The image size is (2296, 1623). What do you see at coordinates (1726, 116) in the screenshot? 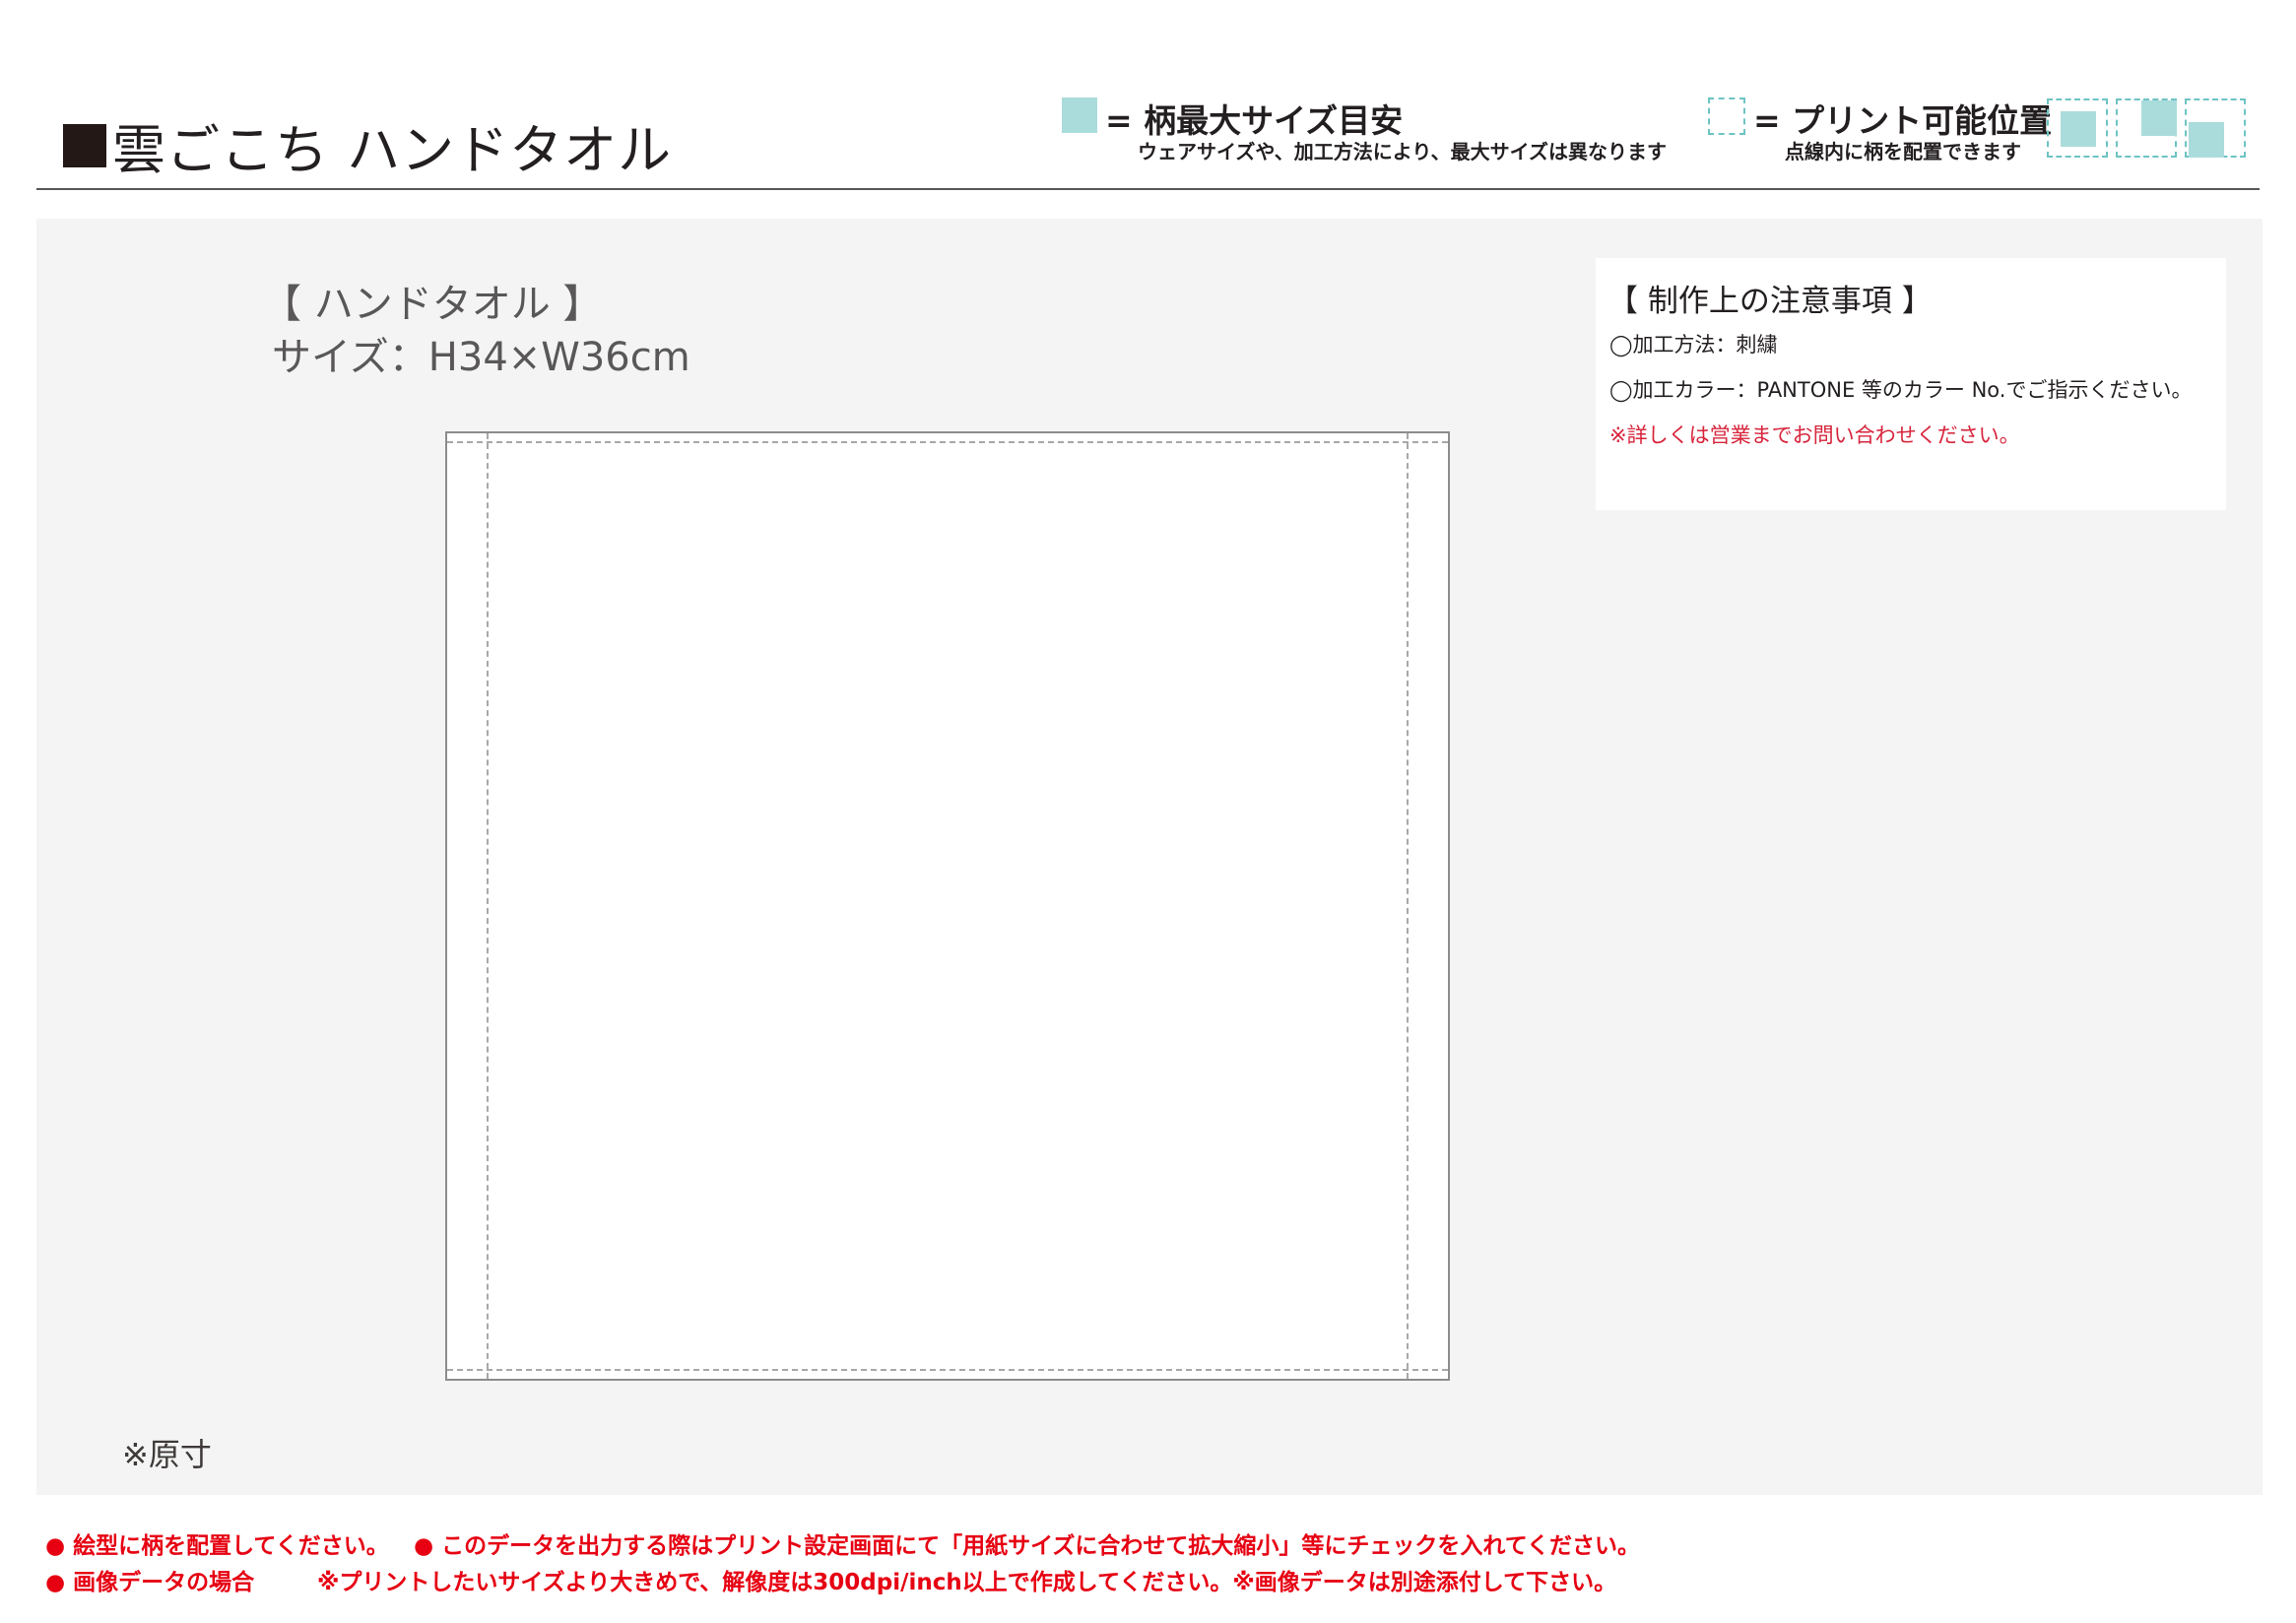
I see `print-area-swatch` at bounding box center [1726, 116].